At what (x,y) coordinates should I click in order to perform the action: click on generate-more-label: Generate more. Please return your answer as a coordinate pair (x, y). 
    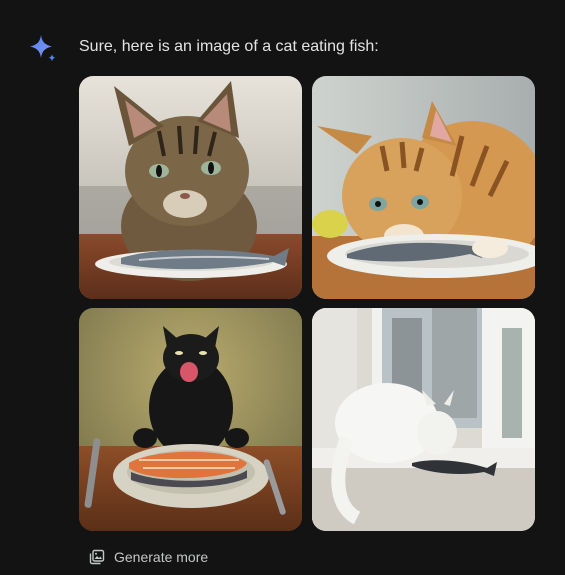
    Looking at the image, I should click on (161, 557).